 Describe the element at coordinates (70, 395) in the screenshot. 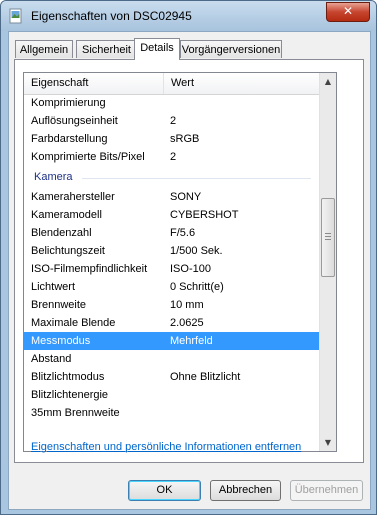

I see `property-name: Blitzlichtenergie` at that location.